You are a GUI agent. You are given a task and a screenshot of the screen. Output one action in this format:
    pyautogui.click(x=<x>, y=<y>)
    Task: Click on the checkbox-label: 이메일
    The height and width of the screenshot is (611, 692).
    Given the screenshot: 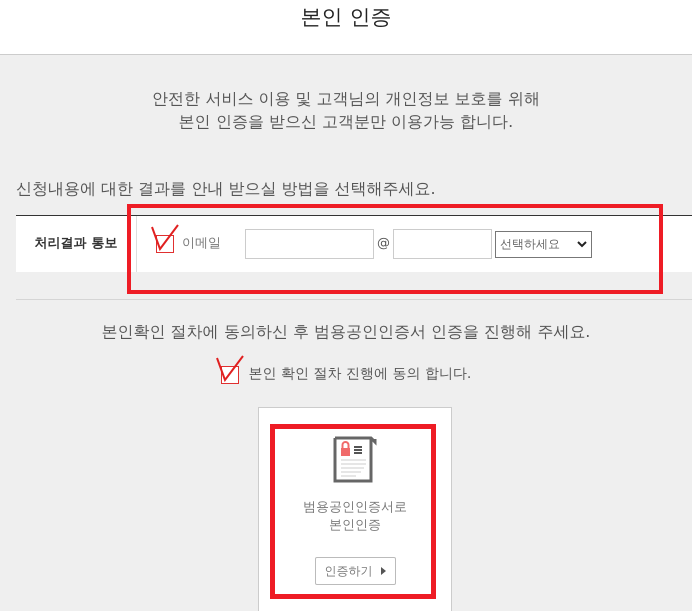 What is the action you would take?
    pyautogui.click(x=201, y=244)
    